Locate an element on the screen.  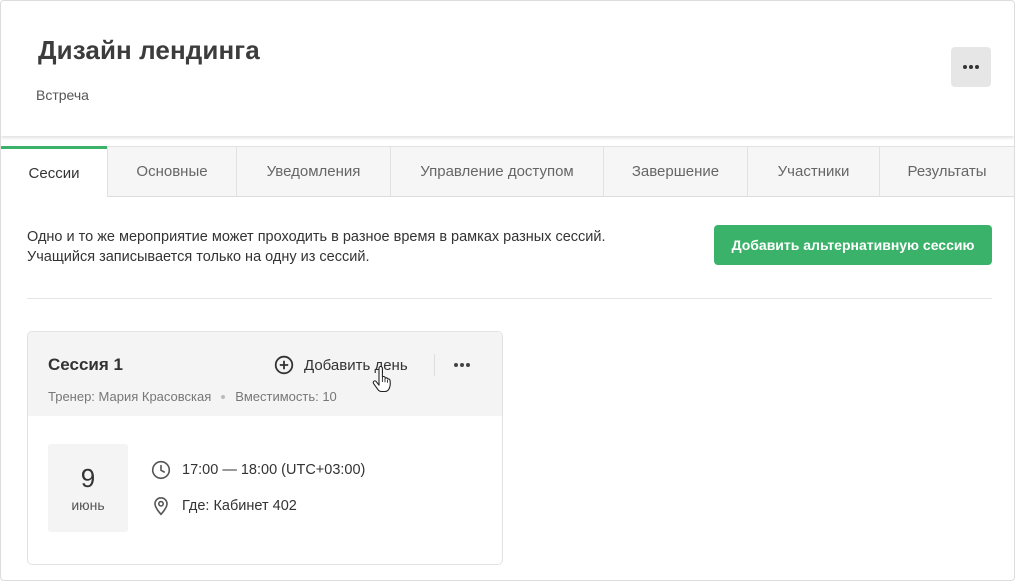
clock-icon is located at coordinates (161, 470).